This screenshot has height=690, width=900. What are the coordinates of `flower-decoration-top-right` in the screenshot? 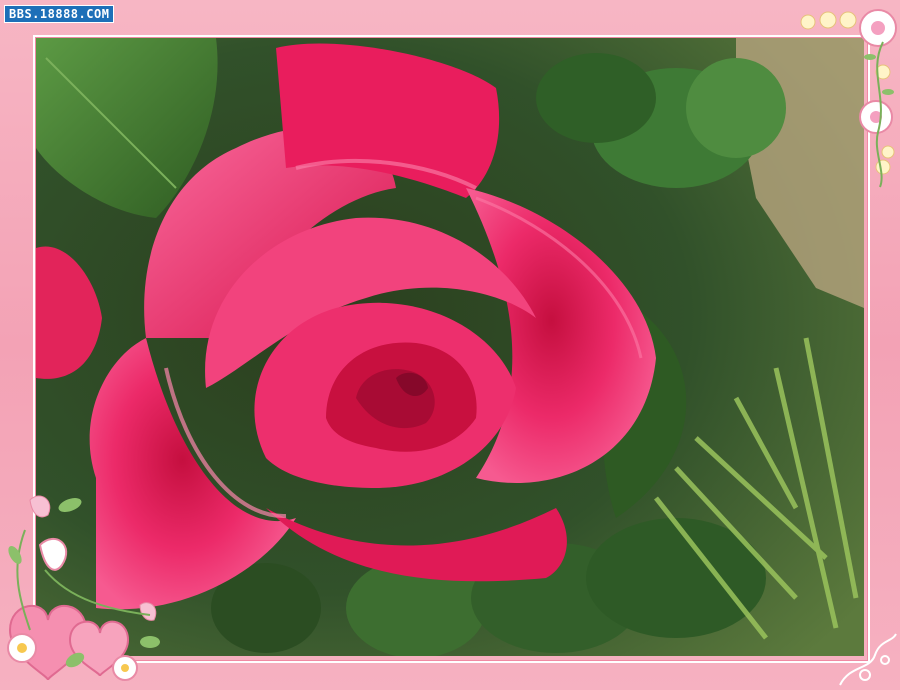 It's located at (848, 98).